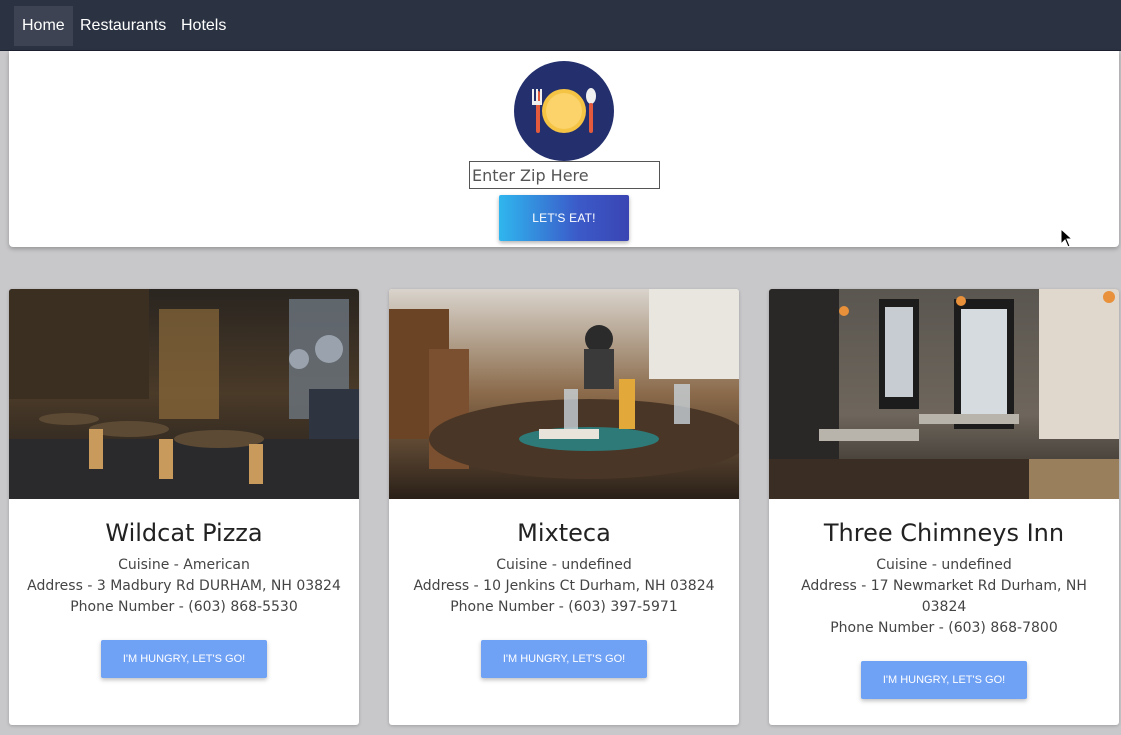  What do you see at coordinates (564, 175) in the screenshot?
I see `zip-input` at bounding box center [564, 175].